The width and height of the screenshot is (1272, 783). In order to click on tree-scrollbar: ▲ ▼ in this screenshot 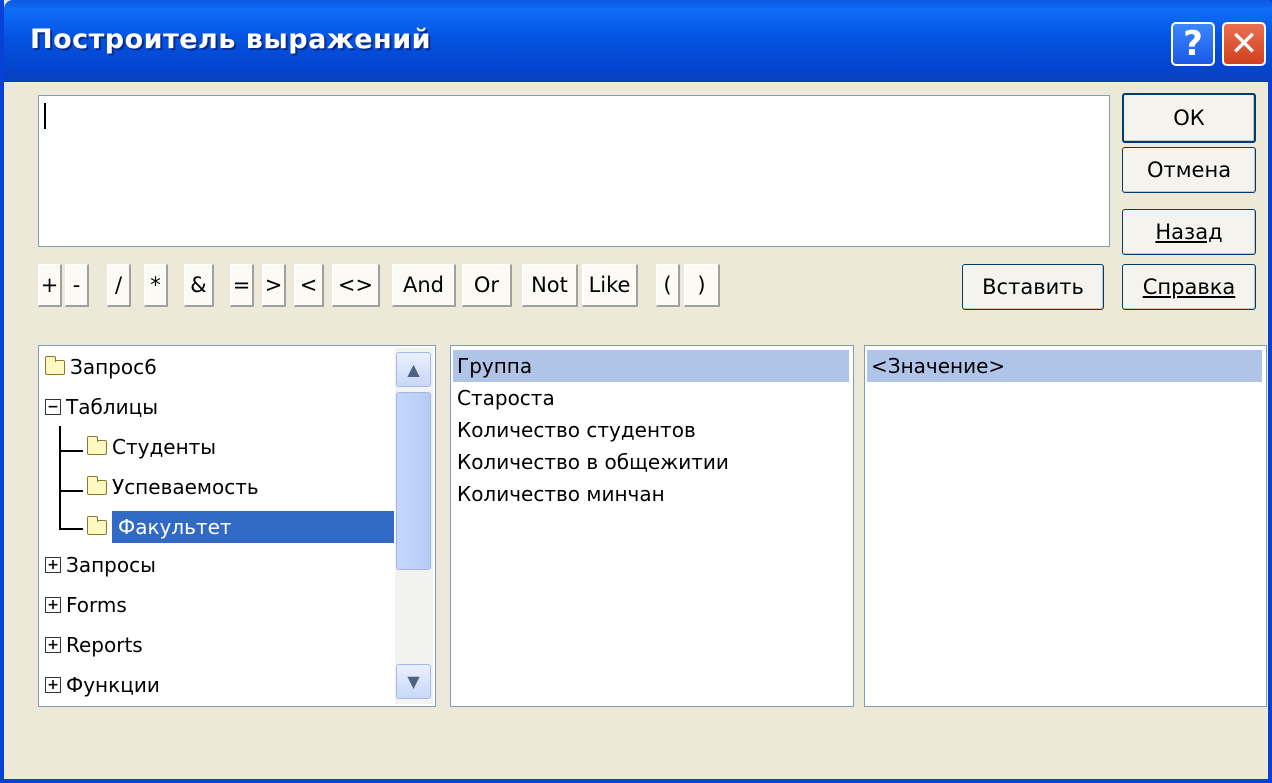, I will do `click(414, 526)`.